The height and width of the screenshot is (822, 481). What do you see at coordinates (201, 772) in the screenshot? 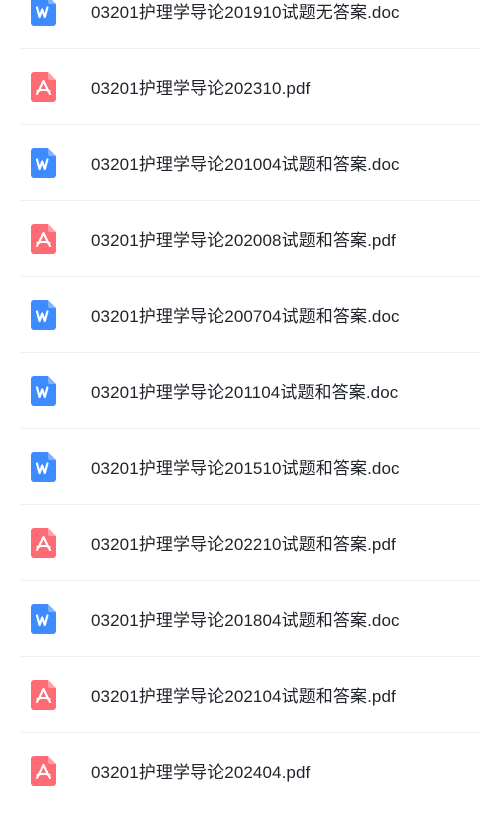
I see `file-name: 03201护理学导论202404.pdf` at bounding box center [201, 772].